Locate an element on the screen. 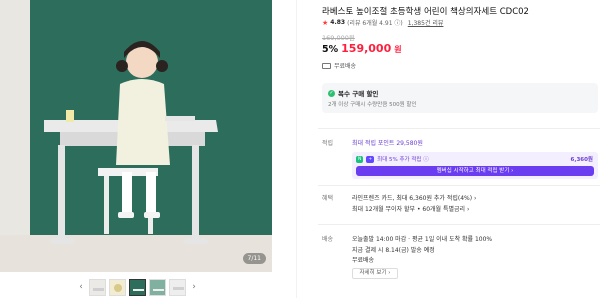 This screenshot has height=298, width=600. image-counter: 7/11 is located at coordinates (254, 258).